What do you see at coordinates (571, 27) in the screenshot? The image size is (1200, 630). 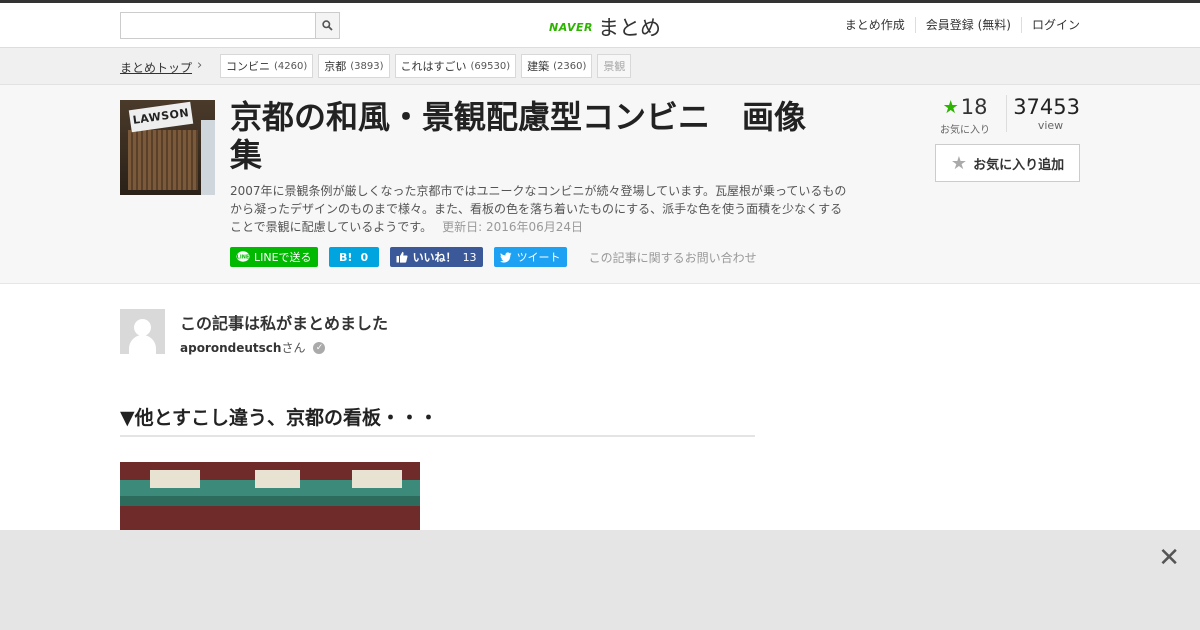 I see `naver-logo-text: NAVER` at bounding box center [571, 27].